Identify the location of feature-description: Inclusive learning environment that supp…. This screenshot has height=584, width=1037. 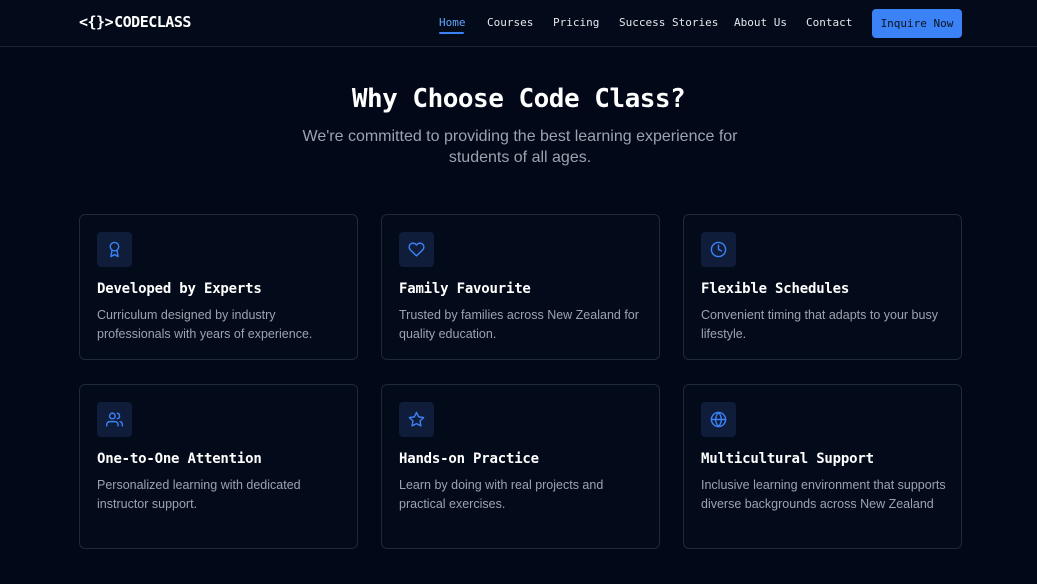
(823, 494).